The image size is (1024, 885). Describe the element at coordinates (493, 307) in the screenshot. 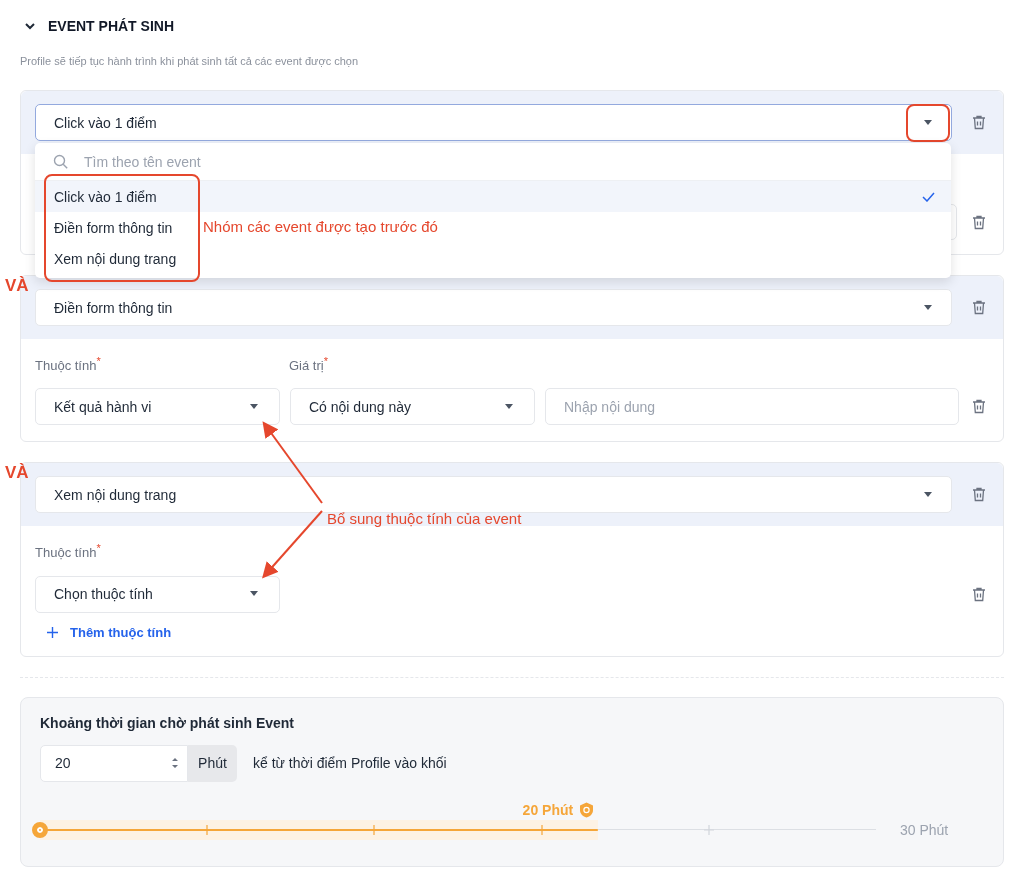

I see `event-select: Điền form thông tin` at that location.